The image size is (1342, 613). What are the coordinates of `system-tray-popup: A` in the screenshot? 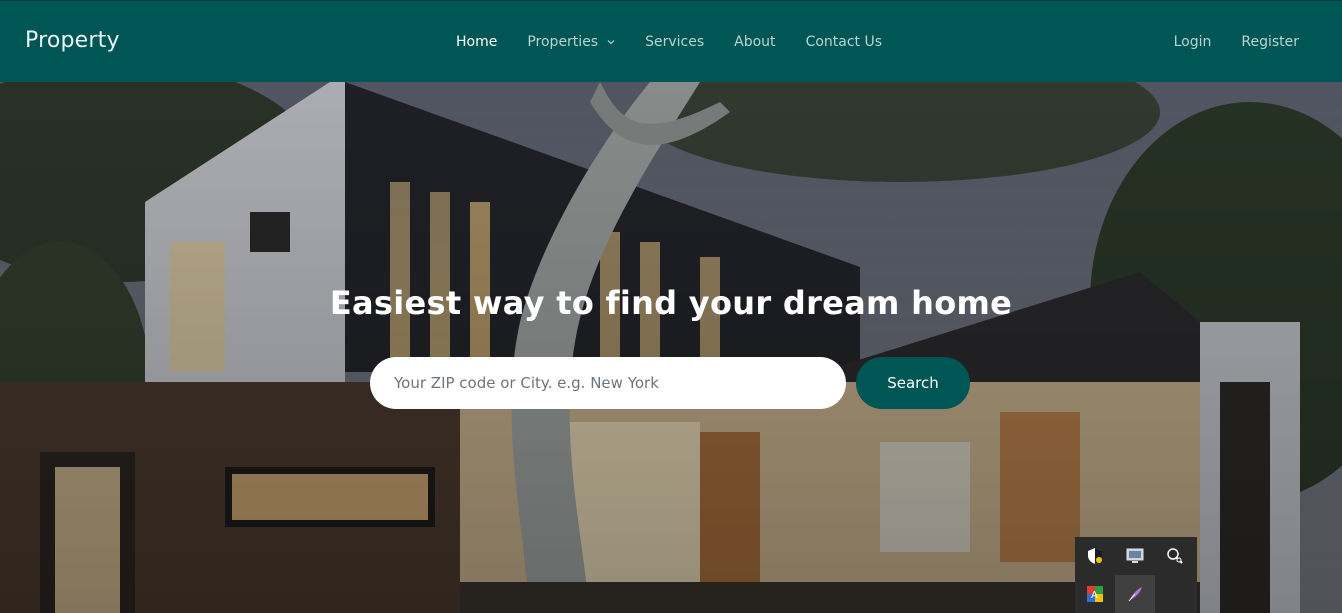 It's located at (1136, 575).